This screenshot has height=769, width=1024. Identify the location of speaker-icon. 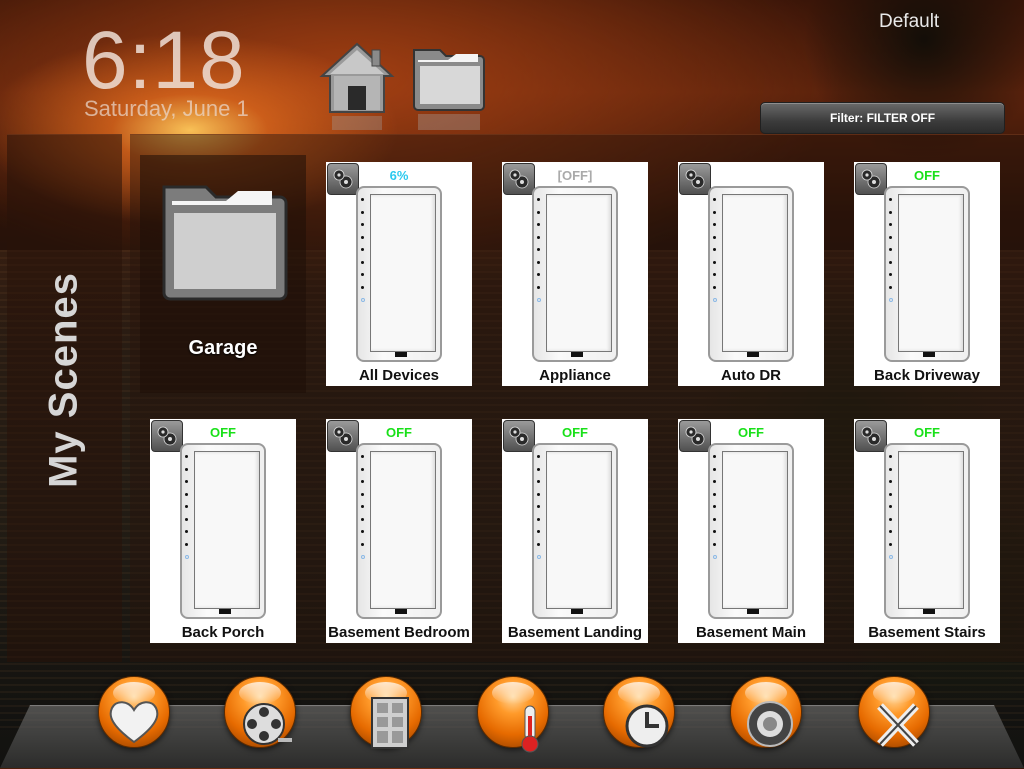
(770, 724).